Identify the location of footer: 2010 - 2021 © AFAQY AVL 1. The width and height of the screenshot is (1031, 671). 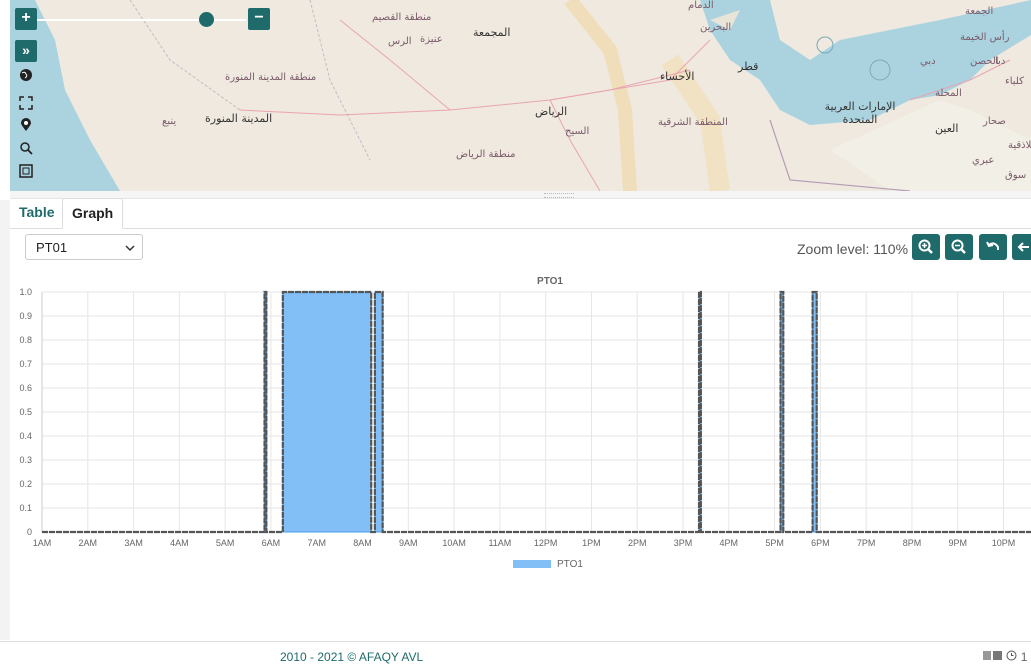
(515, 656).